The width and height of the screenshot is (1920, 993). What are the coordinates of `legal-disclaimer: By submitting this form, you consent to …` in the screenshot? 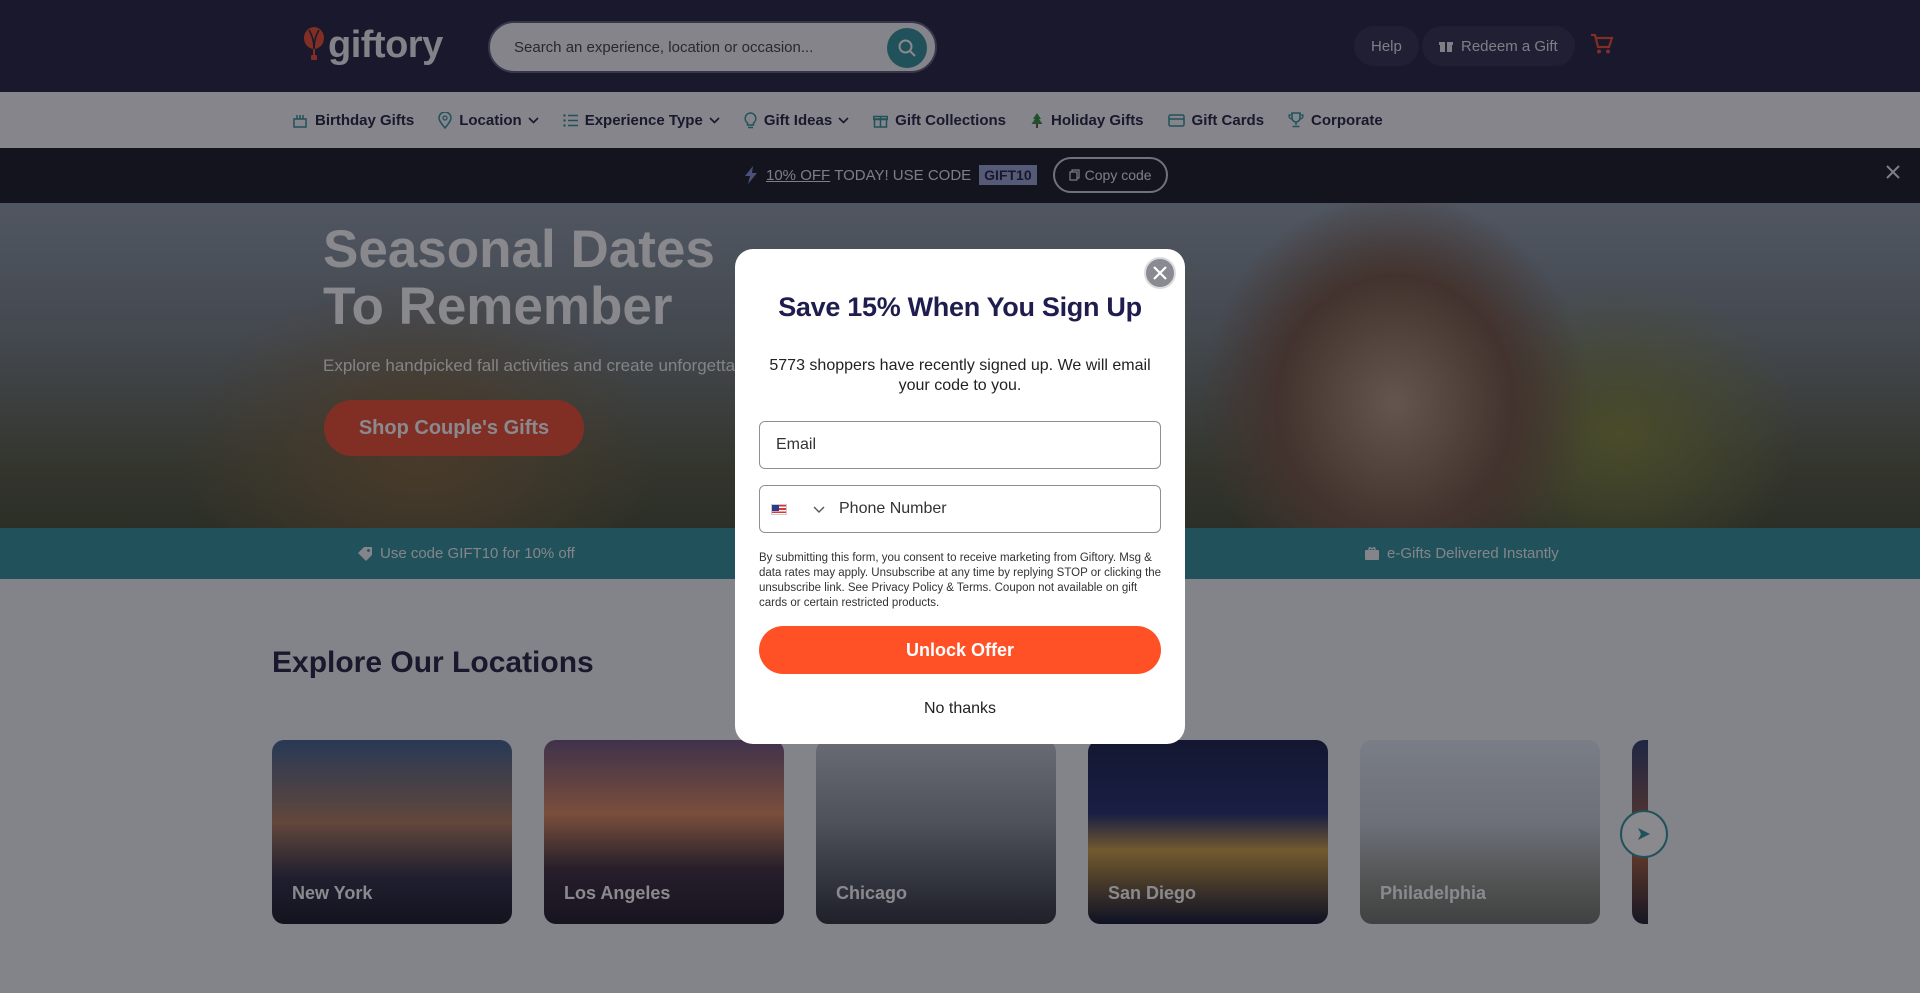 It's located at (960, 580).